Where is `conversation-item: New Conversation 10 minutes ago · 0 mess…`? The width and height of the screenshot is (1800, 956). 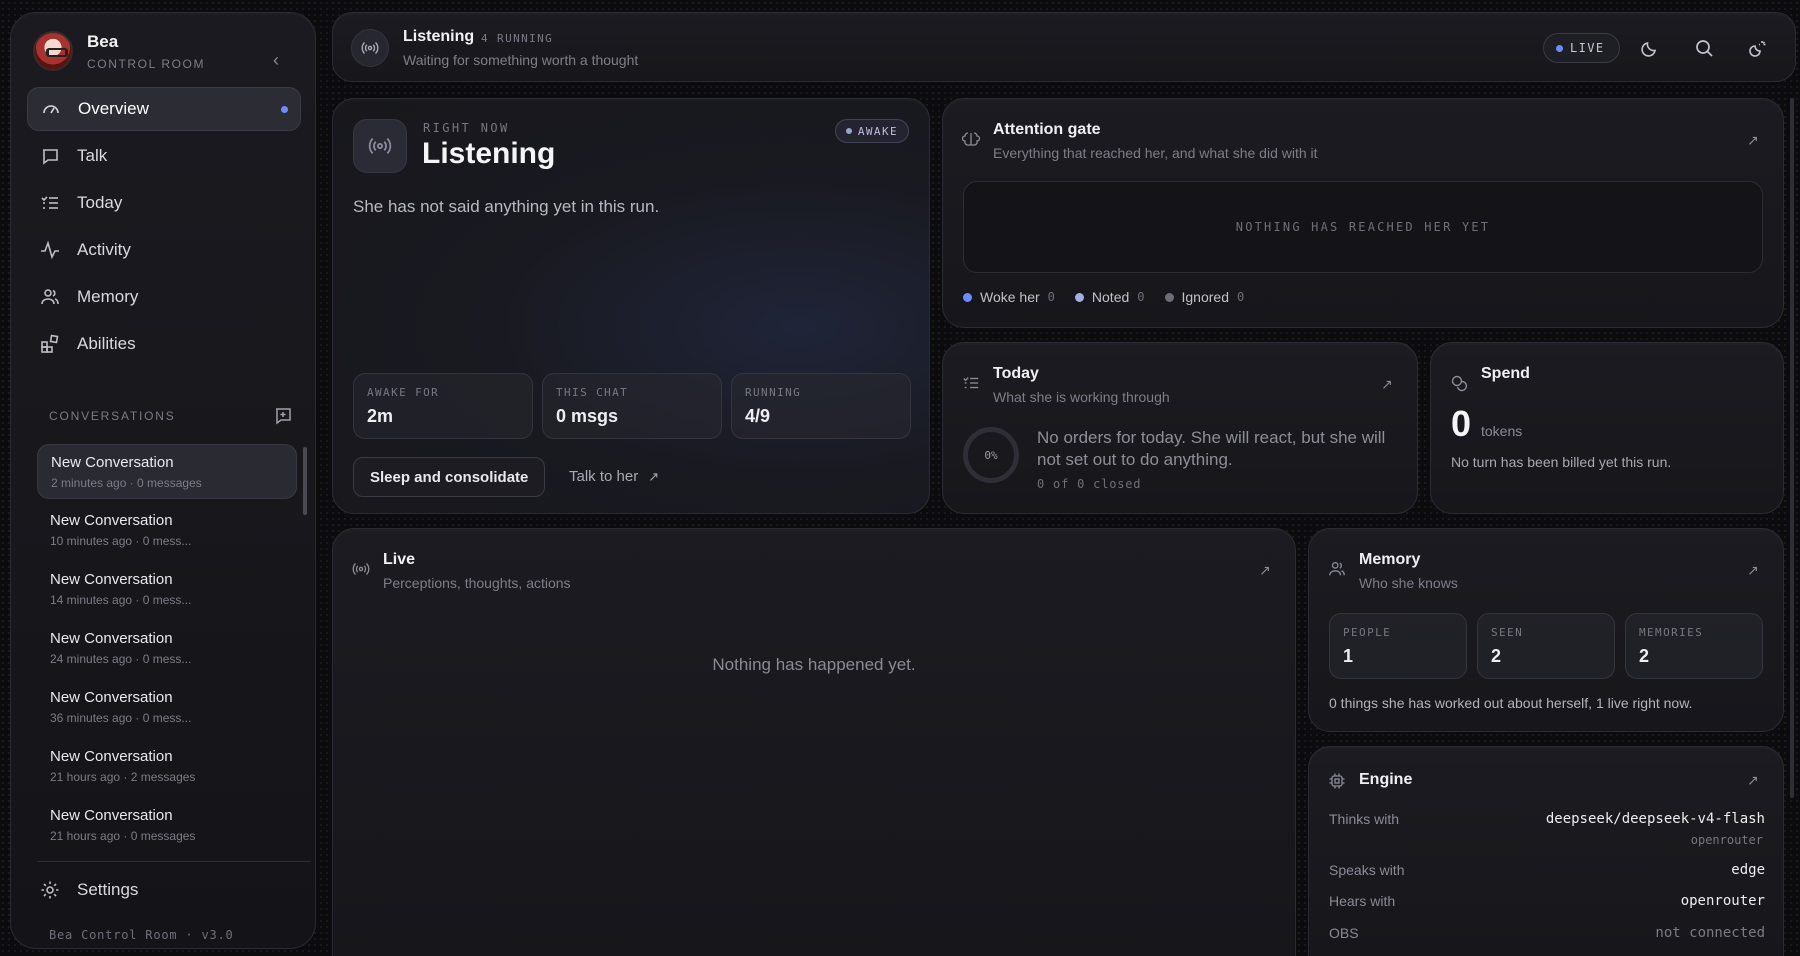
conversation-item: New Conversation 10 minutes ago · 0 mess… is located at coordinates (167, 530).